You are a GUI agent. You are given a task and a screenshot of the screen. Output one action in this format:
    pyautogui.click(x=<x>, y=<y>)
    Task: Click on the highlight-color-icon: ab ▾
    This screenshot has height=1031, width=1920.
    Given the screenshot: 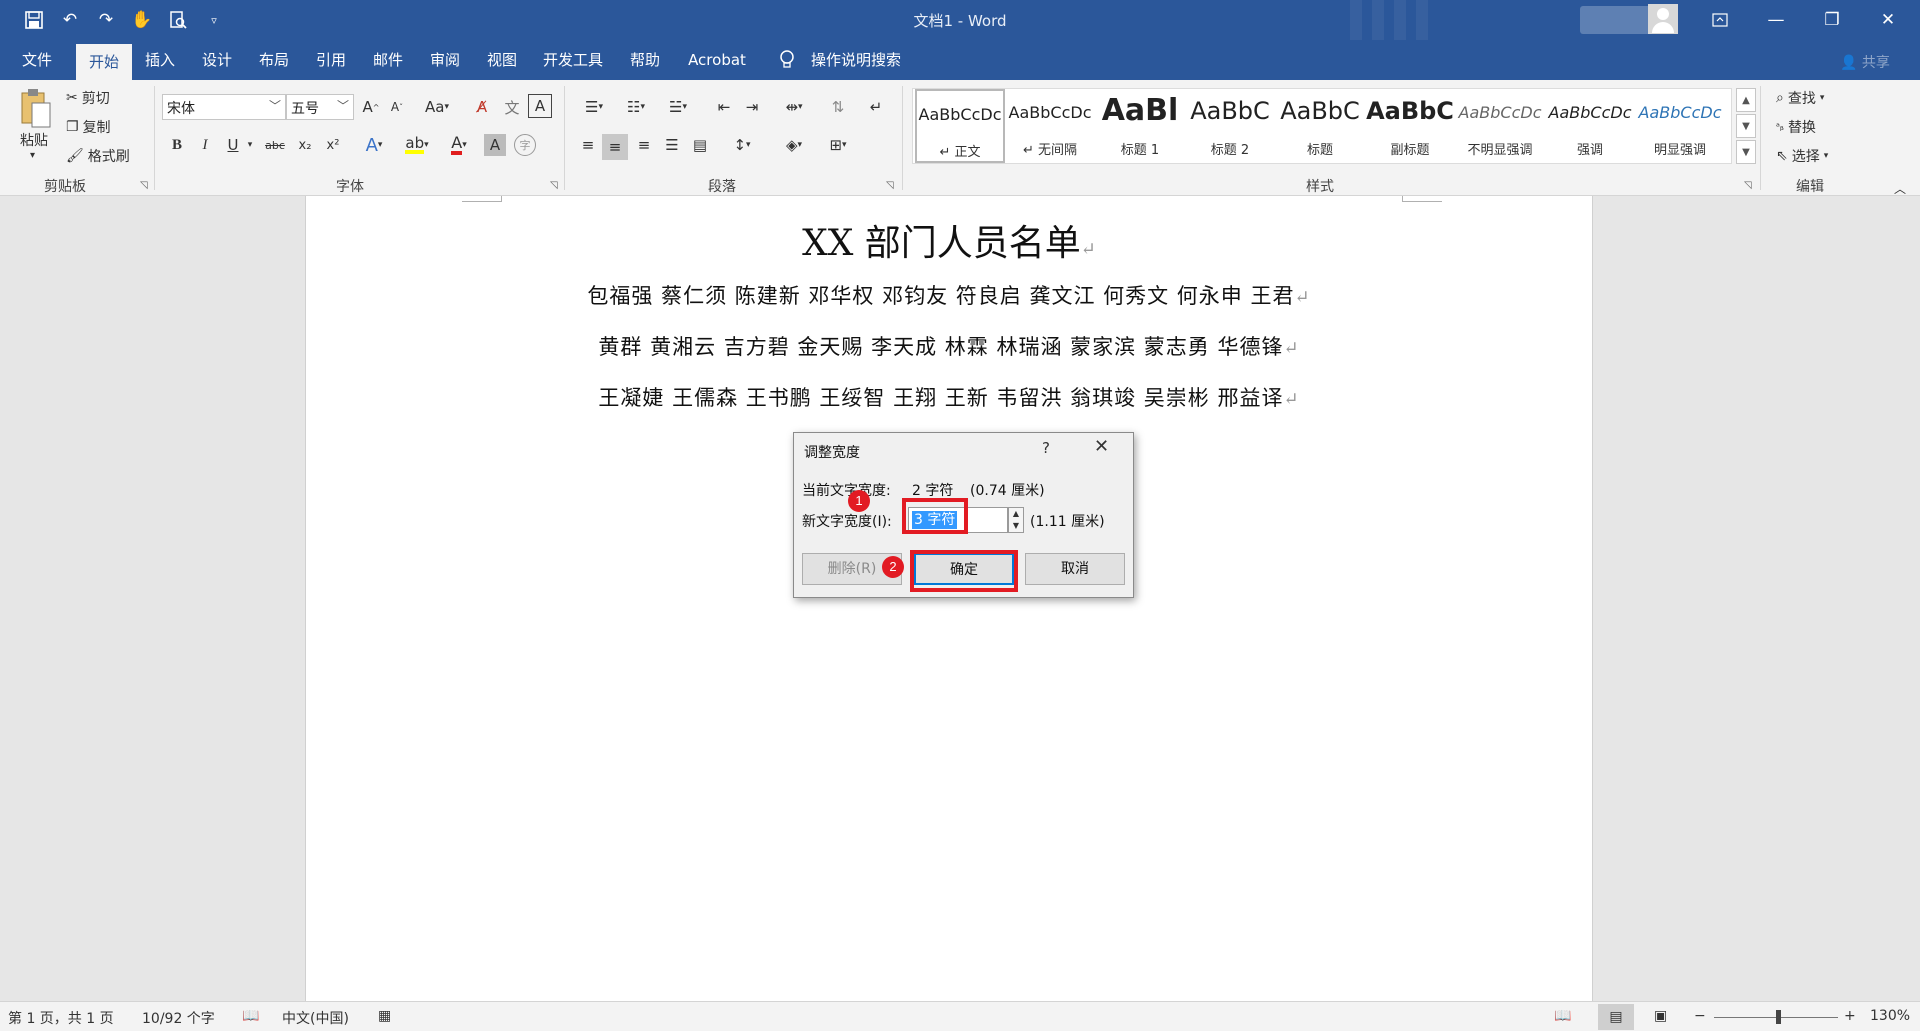 What is the action you would take?
    pyautogui.click(x=417, y=145)
    